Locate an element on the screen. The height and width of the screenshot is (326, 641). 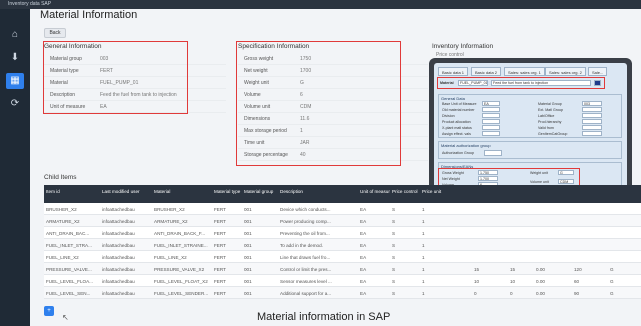
general-field-label: Division is located at coordinates (448, 116).